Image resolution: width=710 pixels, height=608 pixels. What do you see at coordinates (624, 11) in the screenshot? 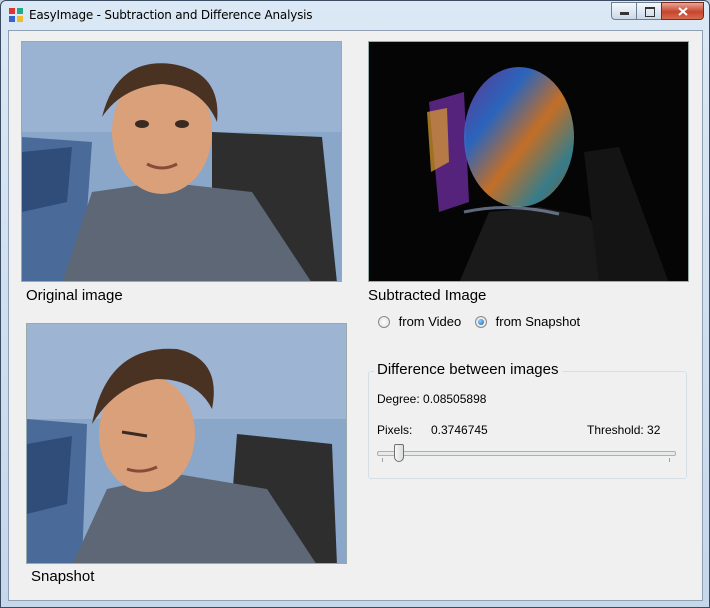
I see `minimize-button` at bounding box center [624, 11].